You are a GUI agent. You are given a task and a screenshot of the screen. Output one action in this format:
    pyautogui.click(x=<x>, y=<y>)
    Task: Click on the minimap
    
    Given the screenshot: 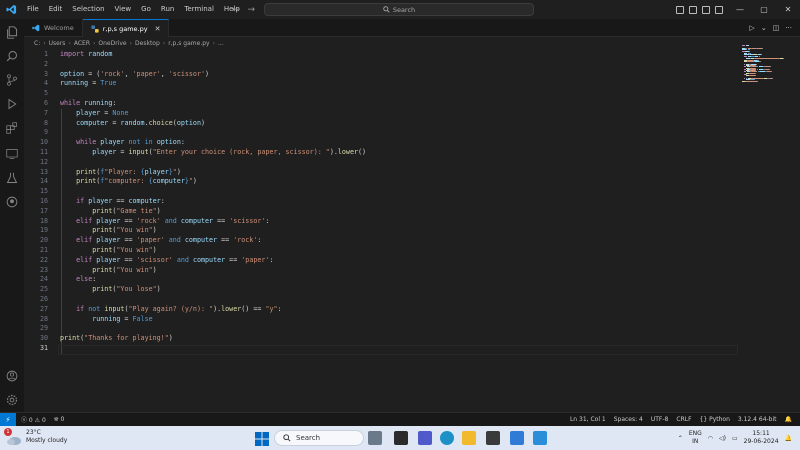 What is the action you would take?
    pyautogui.click(x=767, y=65)
    